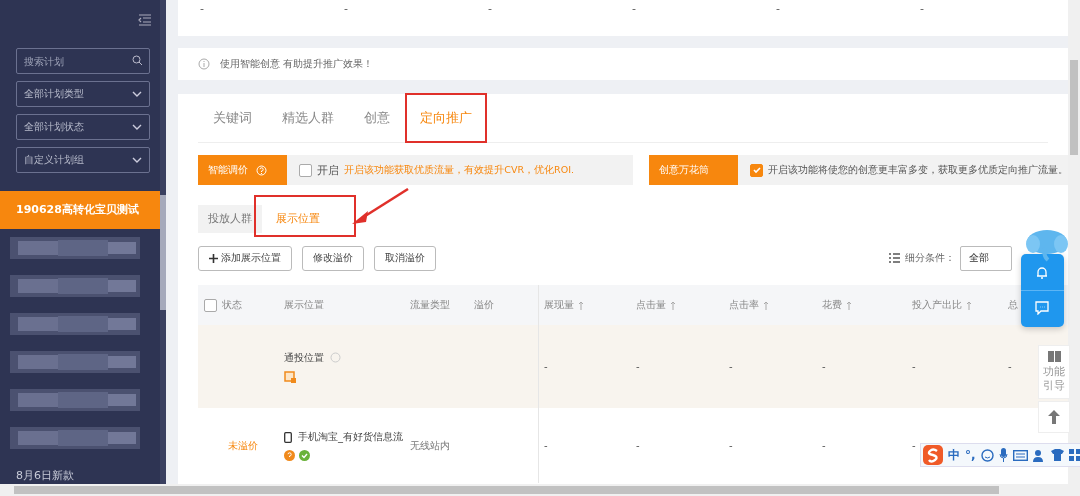 This screenshot has width=1080, height=496. What do you see at coordinates (232, 305) in the screenshot?
I see `column-header: 状态` at bounding box center [232, 305].